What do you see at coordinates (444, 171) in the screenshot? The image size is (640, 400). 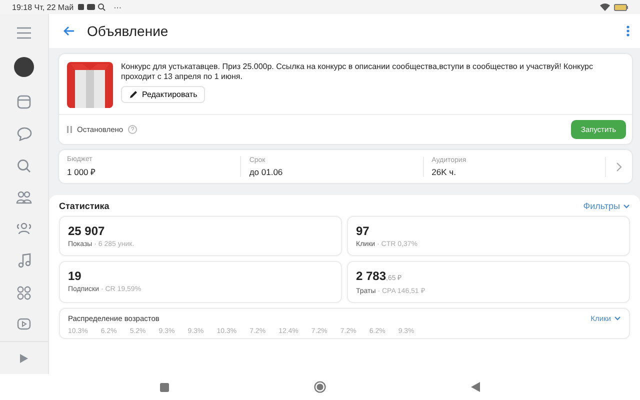 I see `summary-value: 26K ч.` at bounding box center [444, 171].